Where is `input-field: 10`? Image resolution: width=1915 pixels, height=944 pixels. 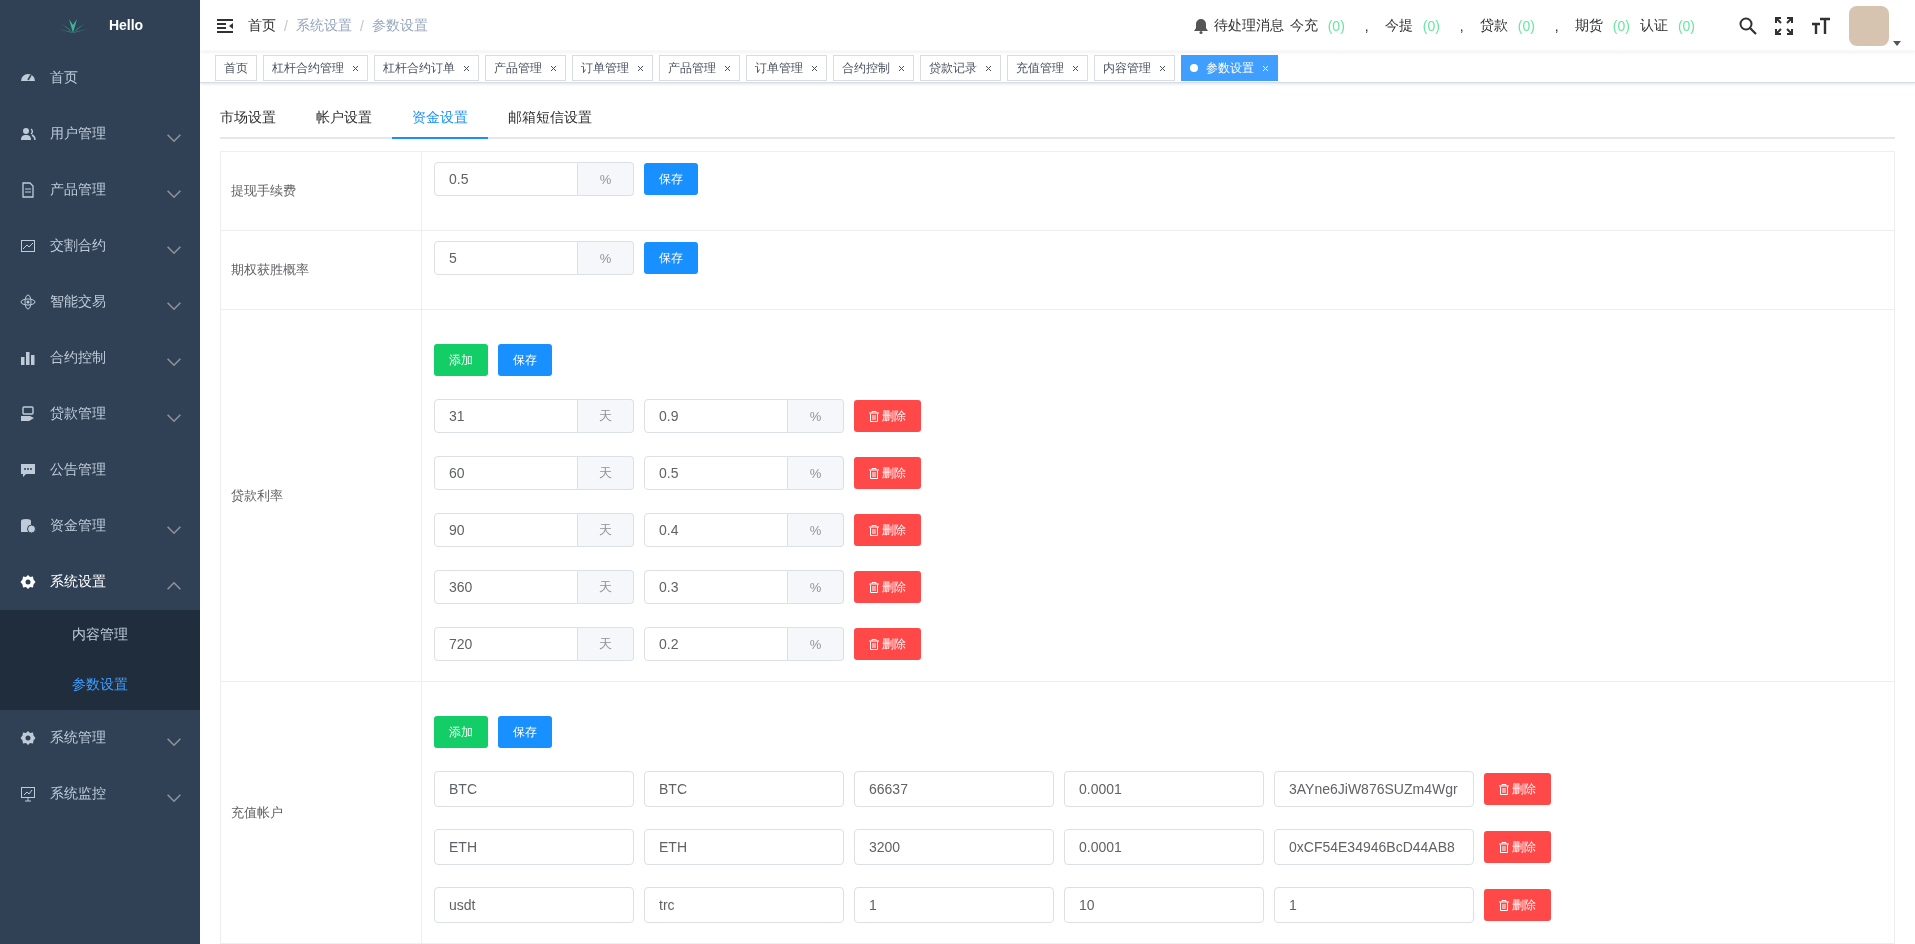
input-field: 10 is located at coordinates (1164, 905).